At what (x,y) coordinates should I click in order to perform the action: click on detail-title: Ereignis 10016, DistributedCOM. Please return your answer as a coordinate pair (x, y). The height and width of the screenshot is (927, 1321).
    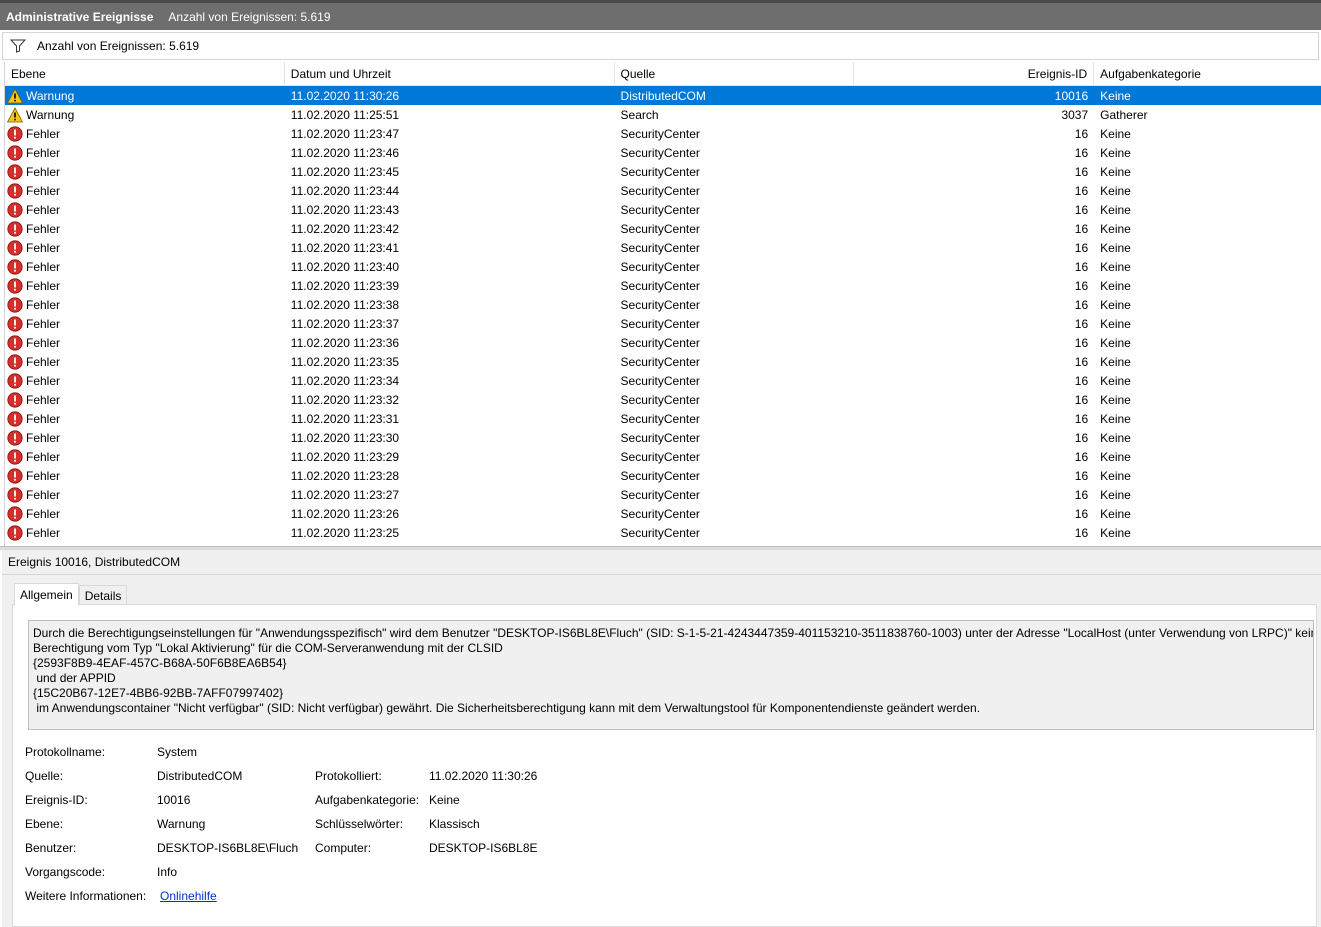
    Looking at the image, I should click on (661, 562).